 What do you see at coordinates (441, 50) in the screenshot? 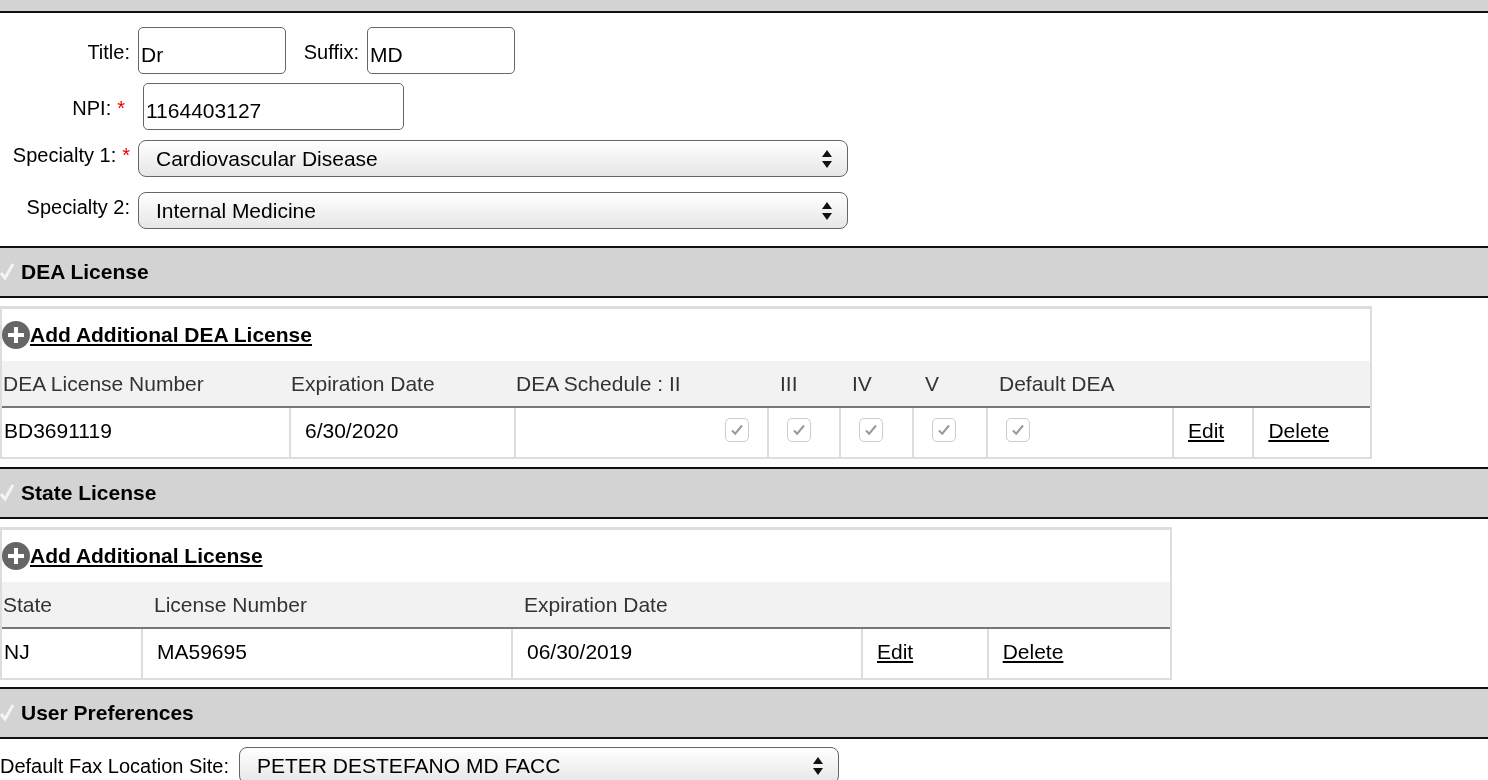
I see `text-input: MD` at bounding box center [441, 50].